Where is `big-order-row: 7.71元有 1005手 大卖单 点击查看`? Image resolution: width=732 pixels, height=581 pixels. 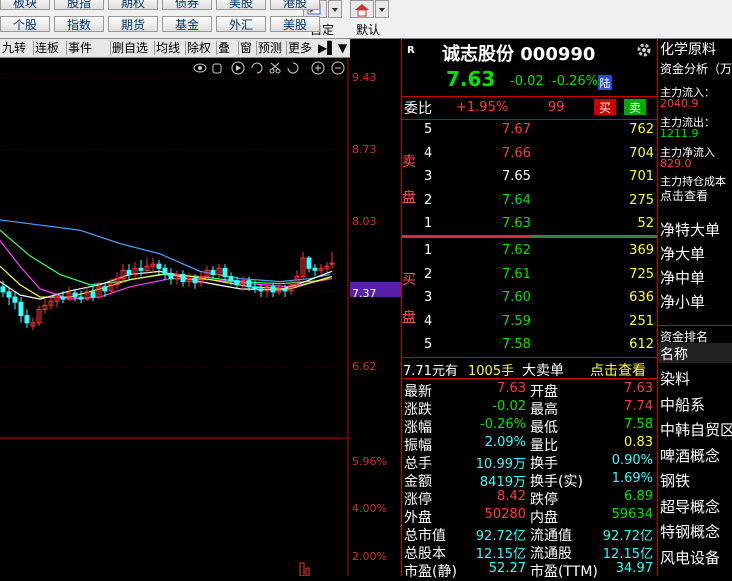
big-order-row: 7.71元有 1005手 大卖单 点击查看 is located at coordinates (529, 368).